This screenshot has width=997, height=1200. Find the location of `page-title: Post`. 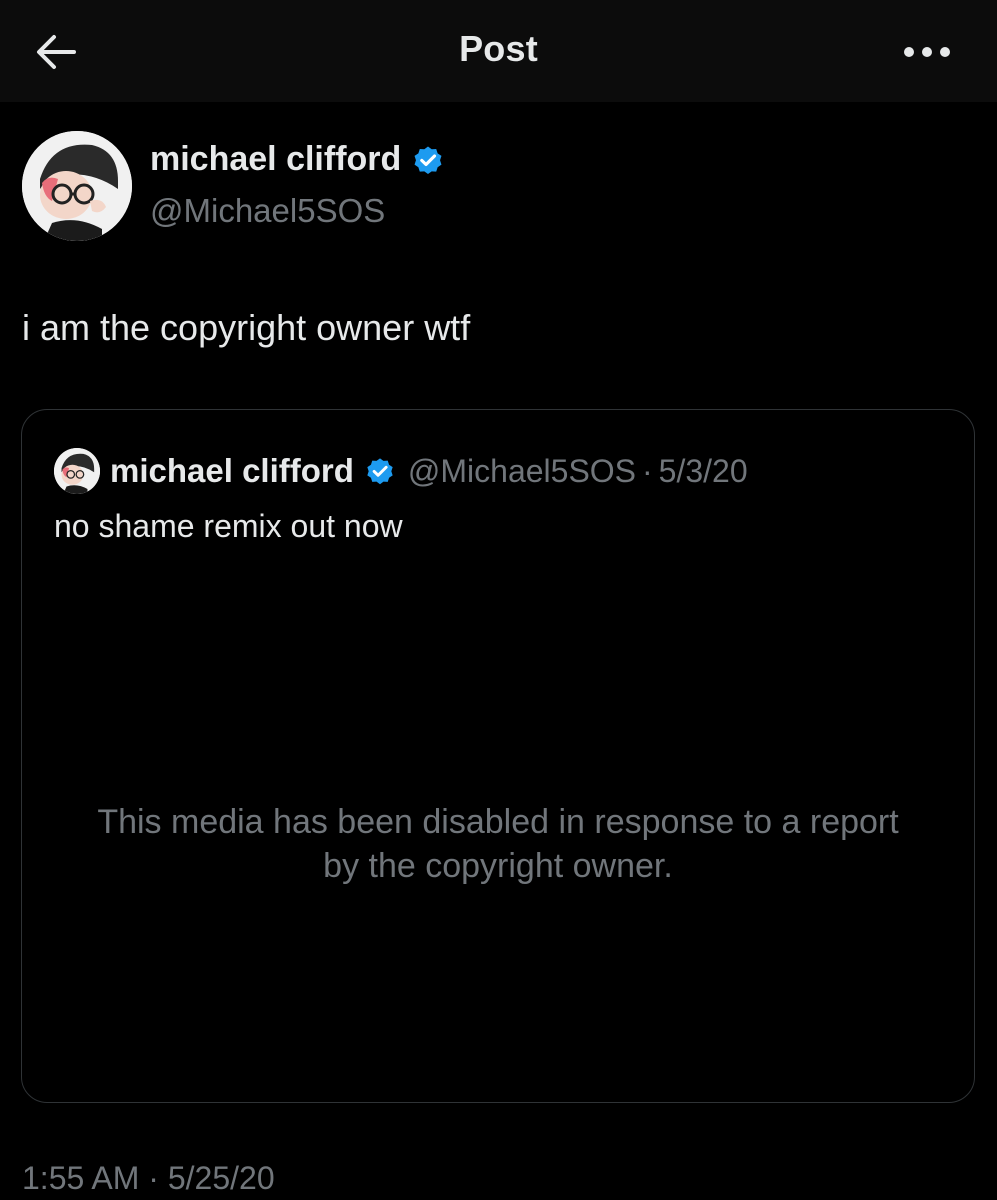

page-title: Post is located at coordinates (498, 48).